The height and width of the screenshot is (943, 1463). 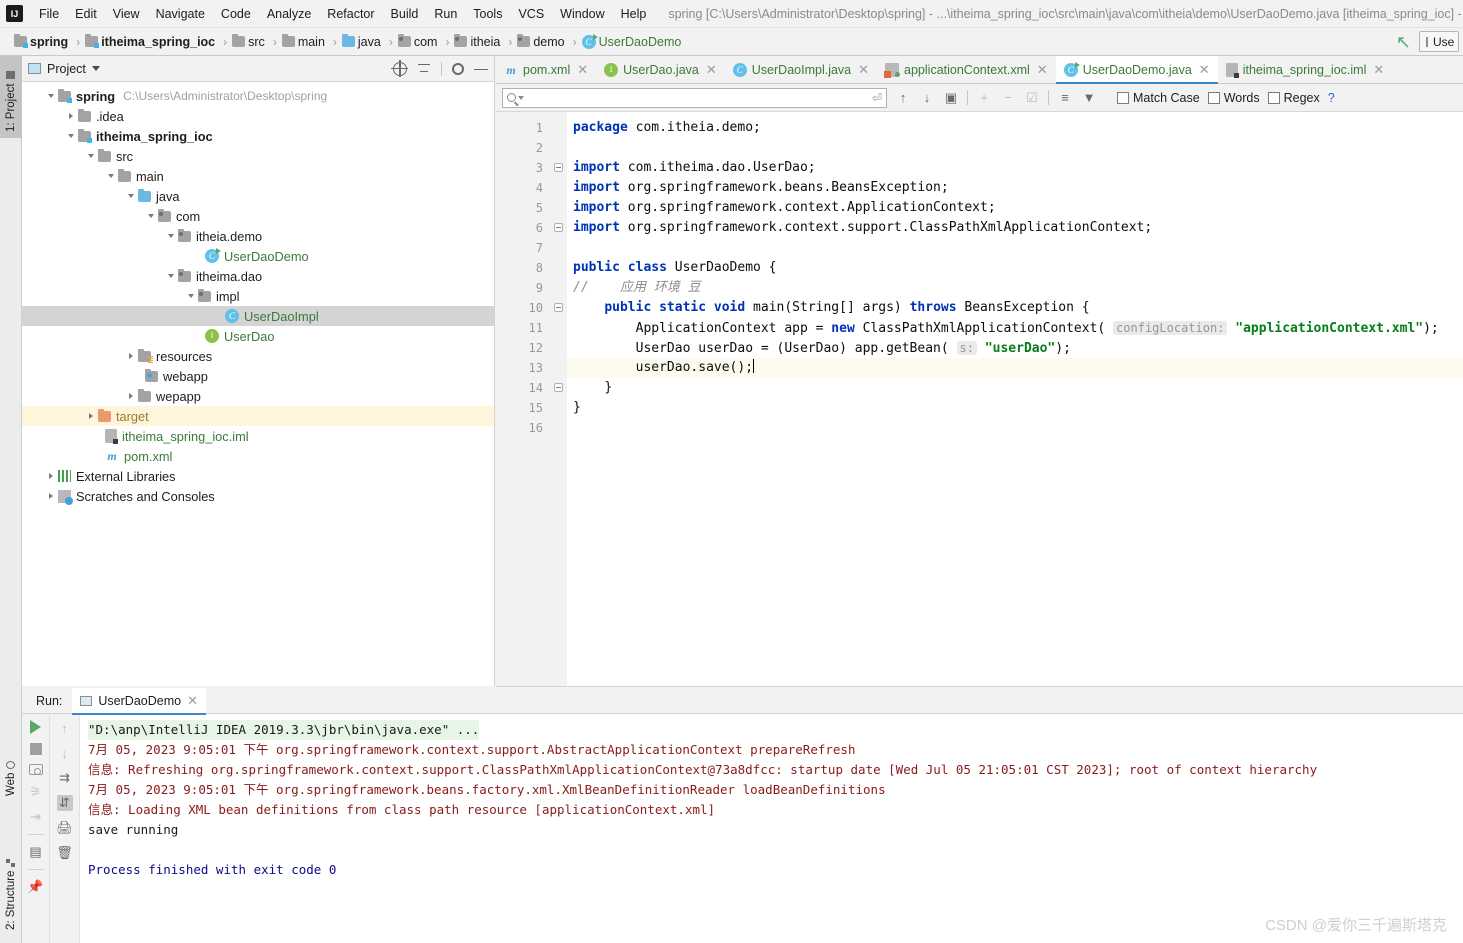 I want to click on sidebar-item-web: Web, so click(x=11, y=774).